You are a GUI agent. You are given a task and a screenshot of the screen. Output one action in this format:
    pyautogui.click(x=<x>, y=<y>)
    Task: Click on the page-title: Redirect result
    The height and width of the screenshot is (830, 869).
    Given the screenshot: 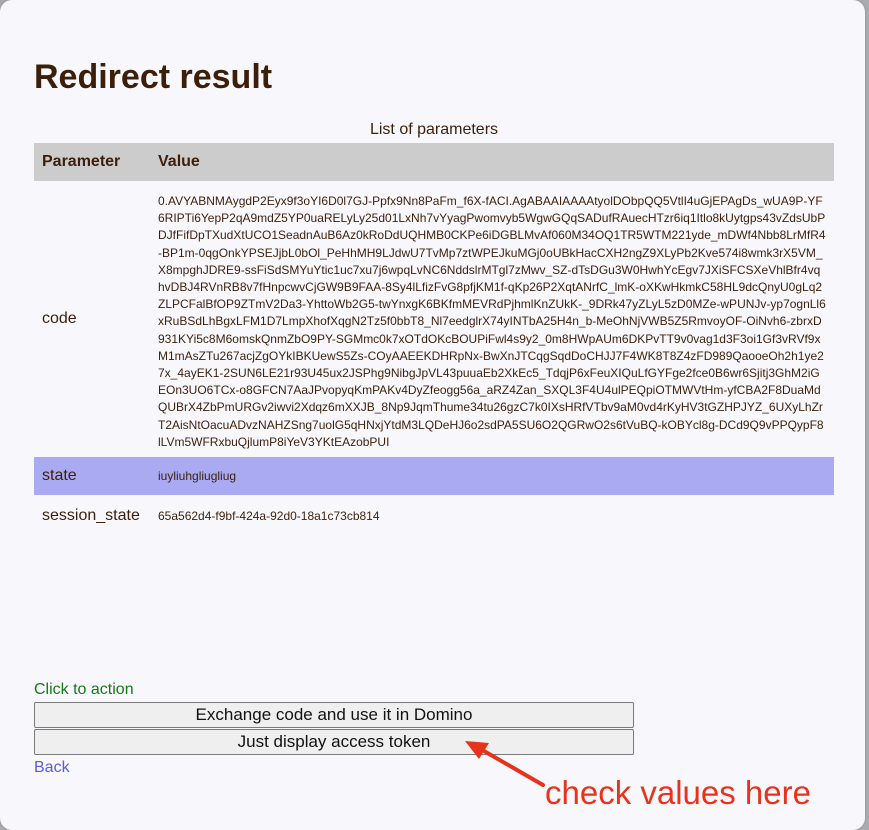 What is the action you would take?
    pyautogui.click(x=153, y=77)
    